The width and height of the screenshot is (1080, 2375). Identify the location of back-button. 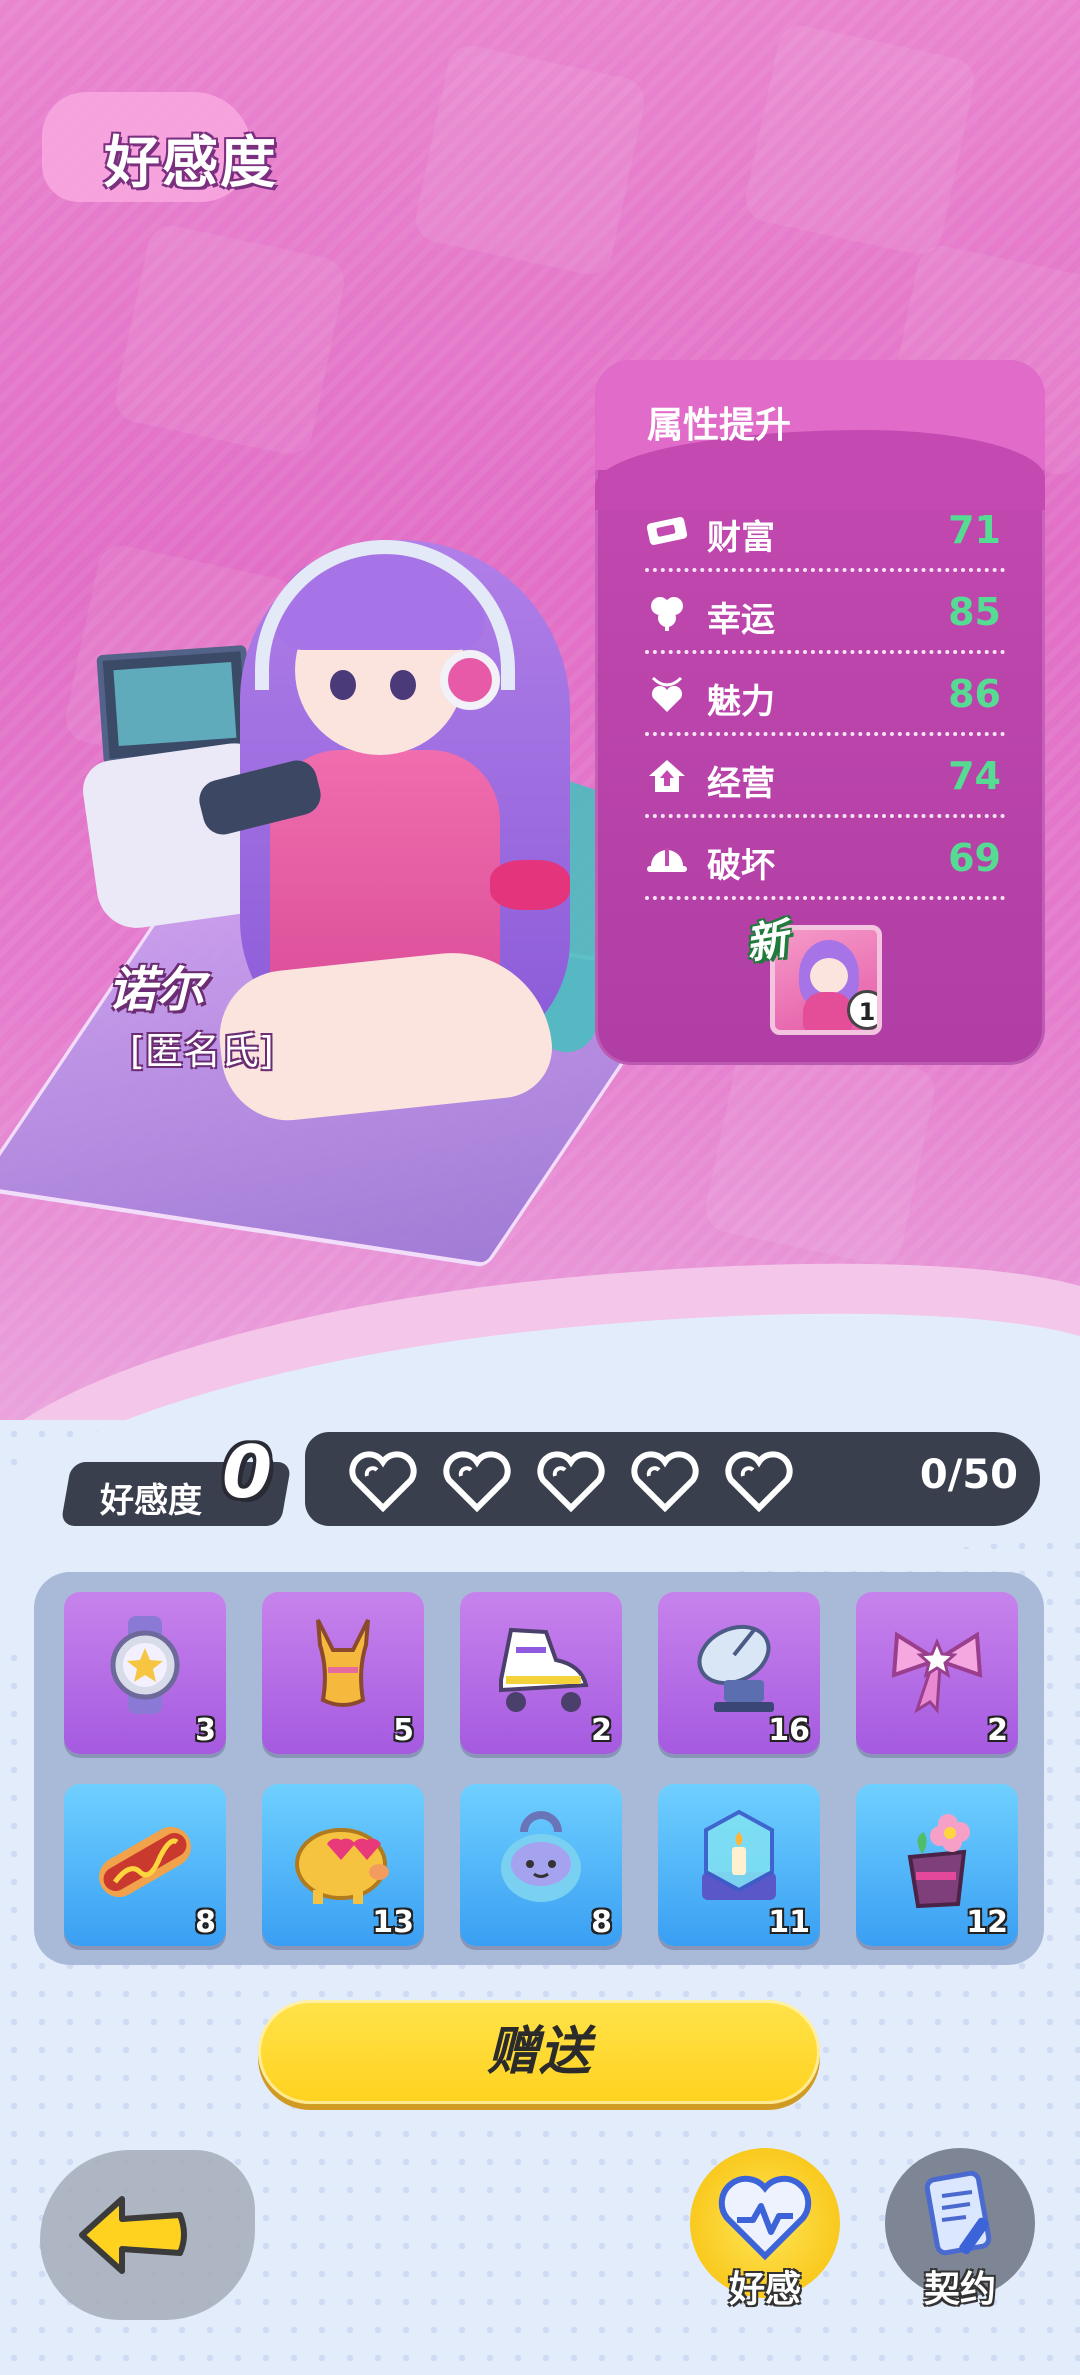
(132, 2235).